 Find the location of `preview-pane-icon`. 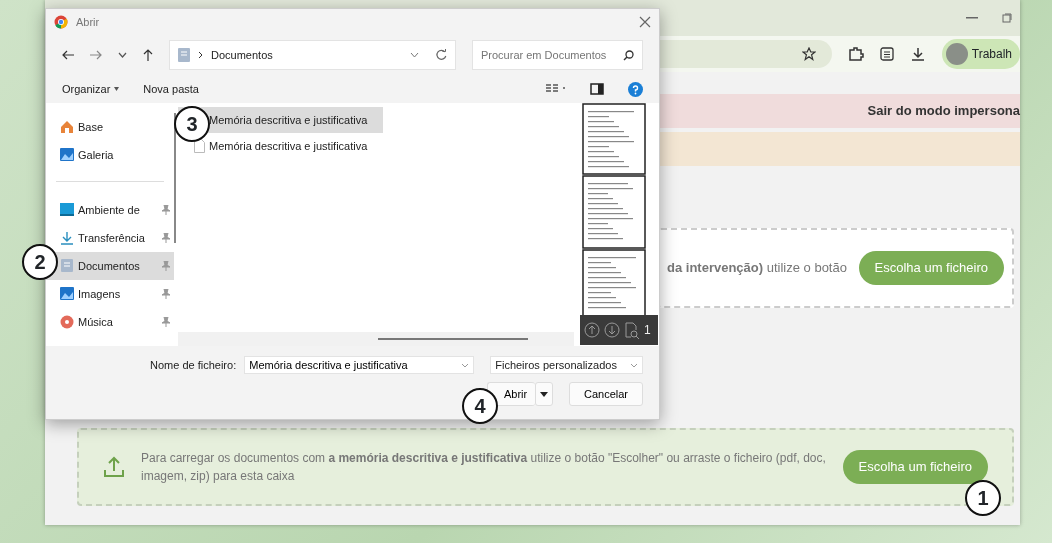

preview-pane-icon is located at coordinates (597, 89).